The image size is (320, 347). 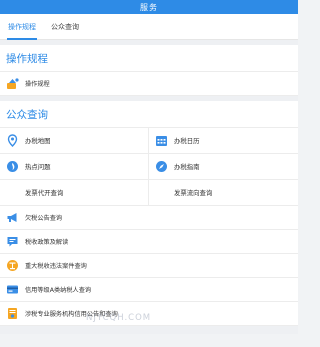 What do you see at coordinates (149, 290) in the screenshot?
I see `list-item-credit-a: 信用等级A类纳税人查询` at bounding box center [149, 290].